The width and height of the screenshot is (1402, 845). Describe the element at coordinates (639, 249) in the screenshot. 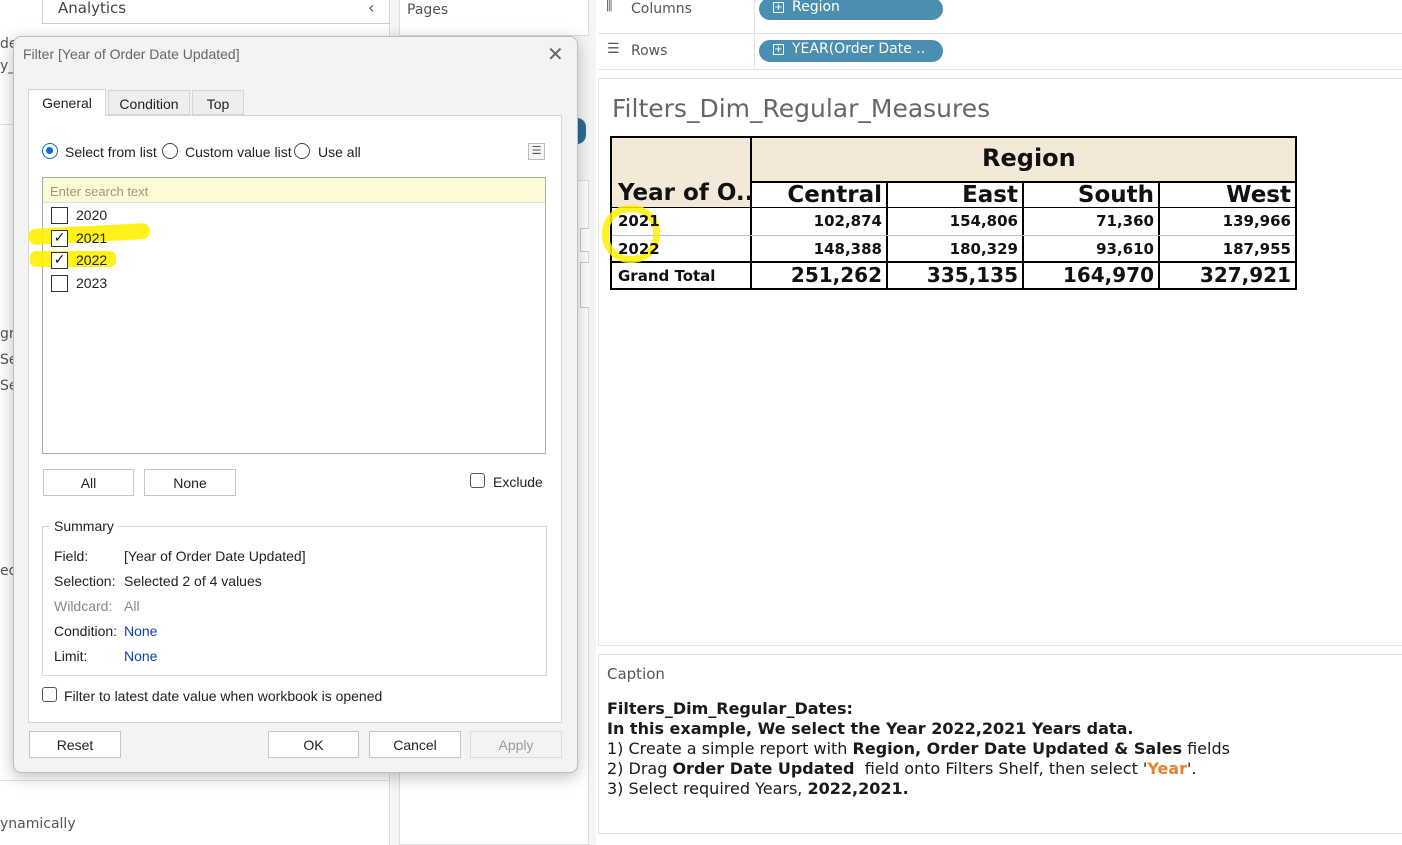

I see `row-label-2022: 2022` at that location.